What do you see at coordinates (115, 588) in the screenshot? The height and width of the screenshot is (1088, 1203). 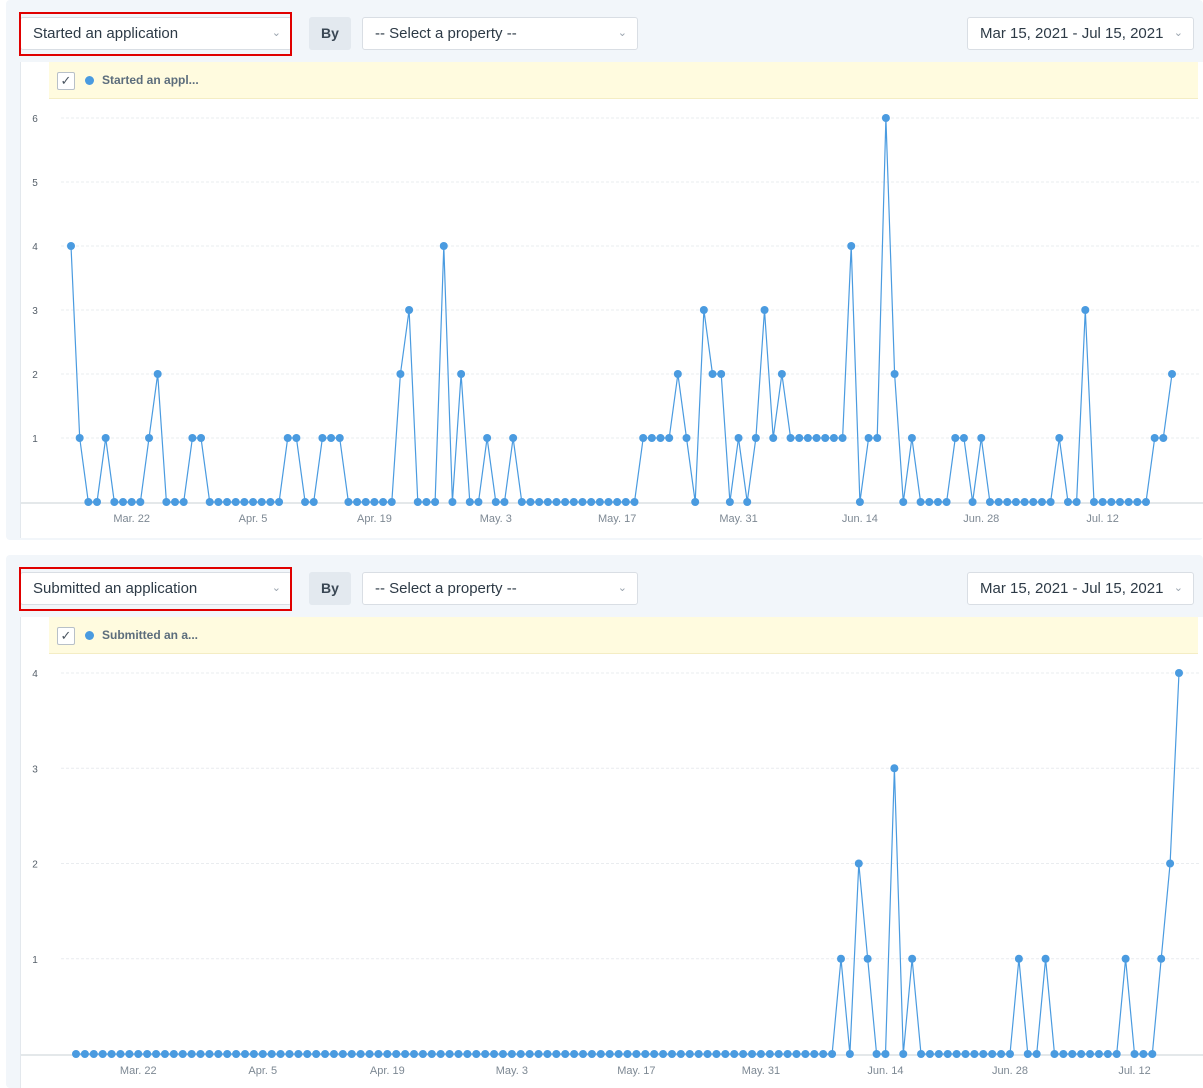 I see `event-select-value: Submitted an application` at bounding box center [115, 588].